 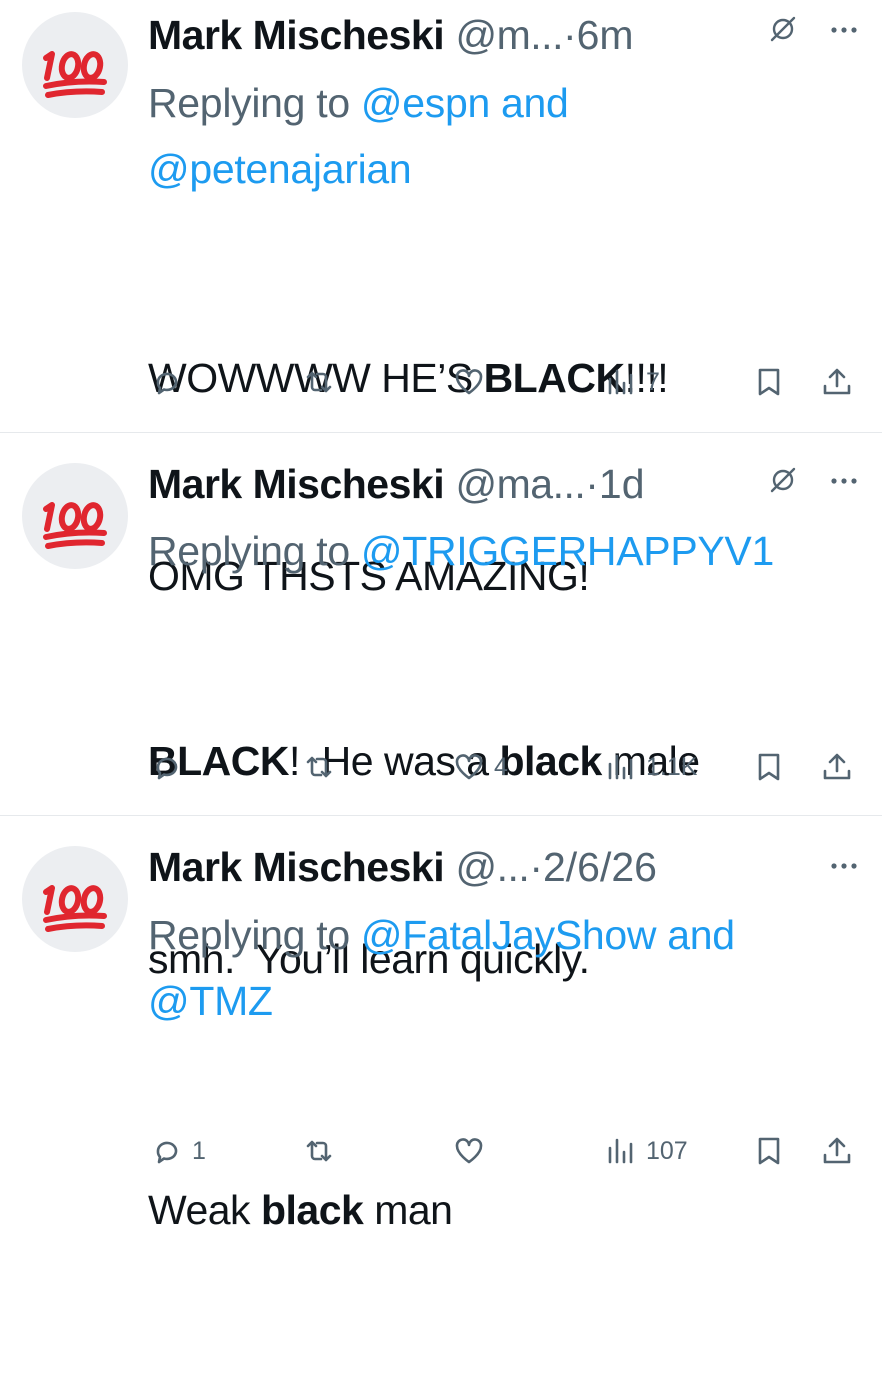 What do you see at coordinates (204, 1210) in the screenshot?
I see `text-segment: Weak` at bounding box center [204, 1210].